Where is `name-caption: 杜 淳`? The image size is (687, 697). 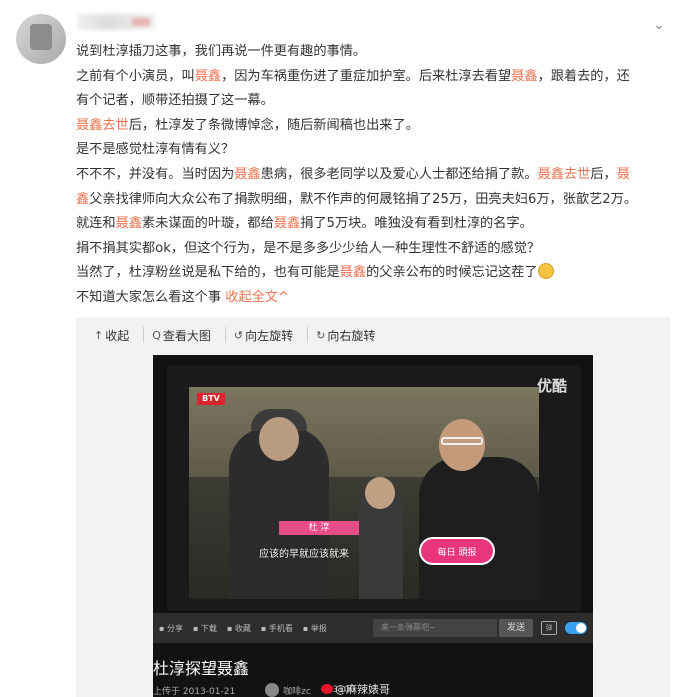 name-caption: 杜 淳 is located at coordinates (319, 528).